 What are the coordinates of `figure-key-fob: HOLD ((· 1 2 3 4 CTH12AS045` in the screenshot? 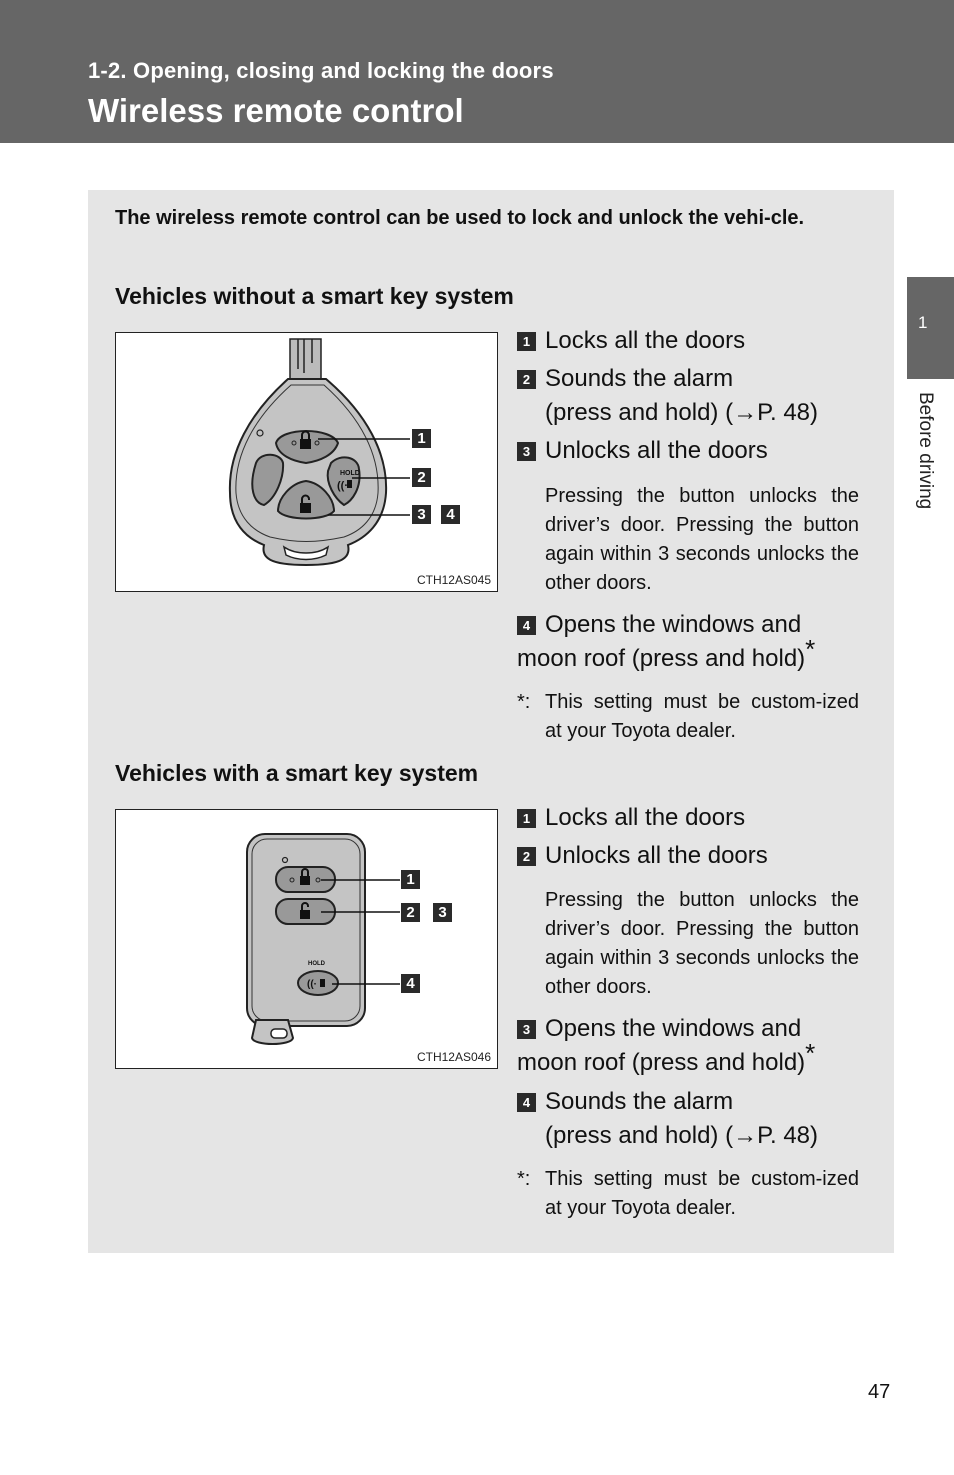 It's located at (306, 462).